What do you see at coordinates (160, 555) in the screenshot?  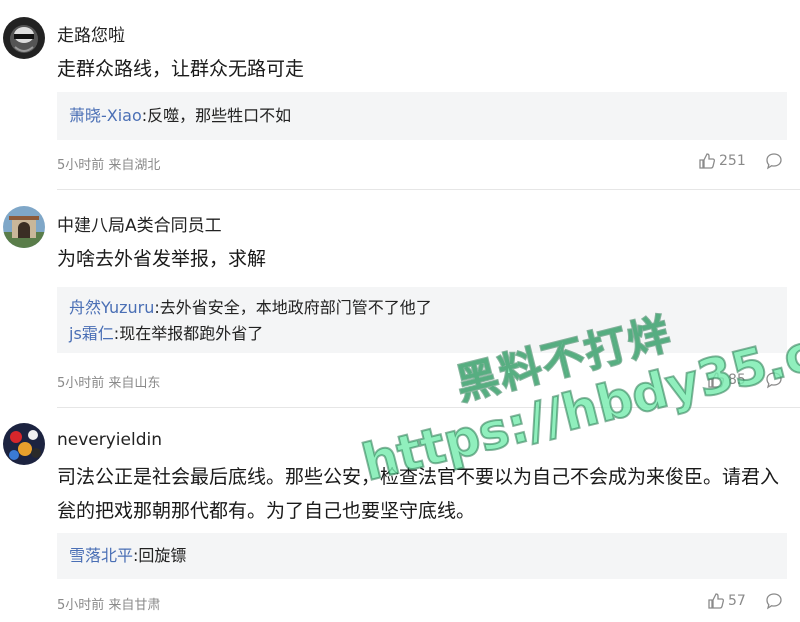 I see `reply-text: :回旋镖` at bounding box center [160, 555].